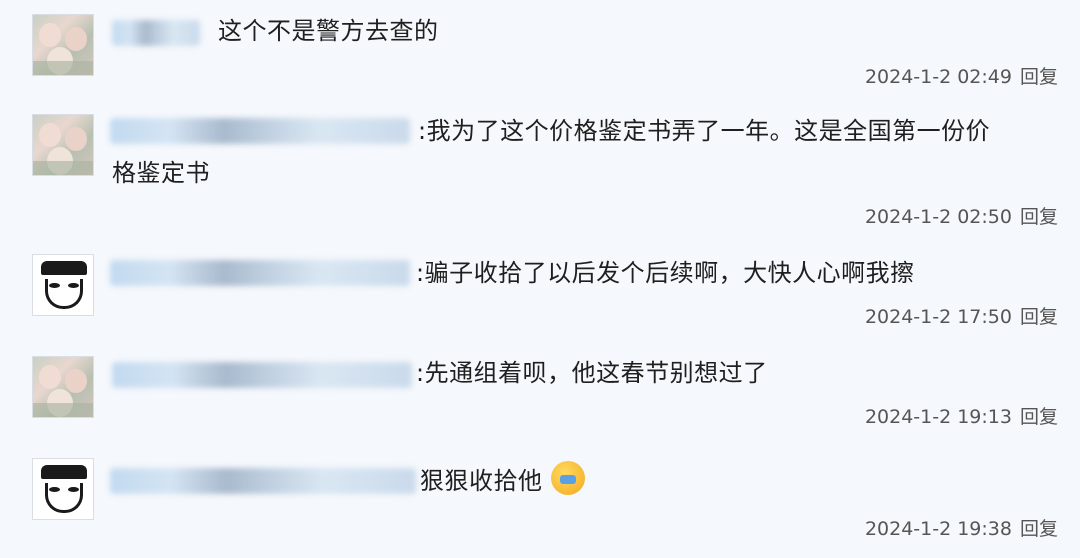  I want to click on comment-date: 2024-1-2 17:50, so click(938, 317).